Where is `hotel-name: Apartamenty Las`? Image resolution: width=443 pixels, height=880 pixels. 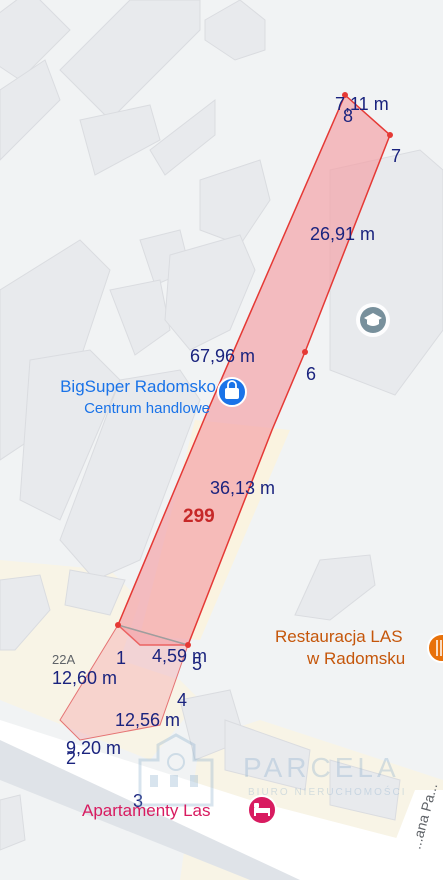 hotel-name: Apartamenty Las is located at coordinates (146, 810).